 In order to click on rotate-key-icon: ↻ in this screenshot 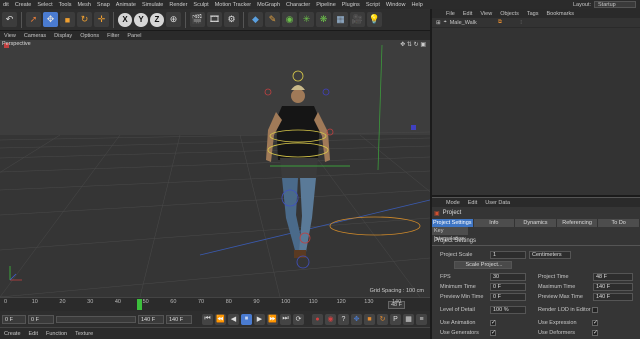, I will do `click(382, 319)`.